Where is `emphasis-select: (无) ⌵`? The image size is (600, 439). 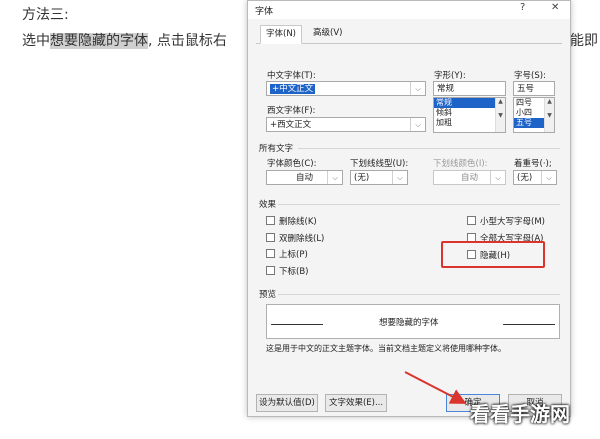 emphasis-select: (无) ⌵ is located at coordinates (535, 177).